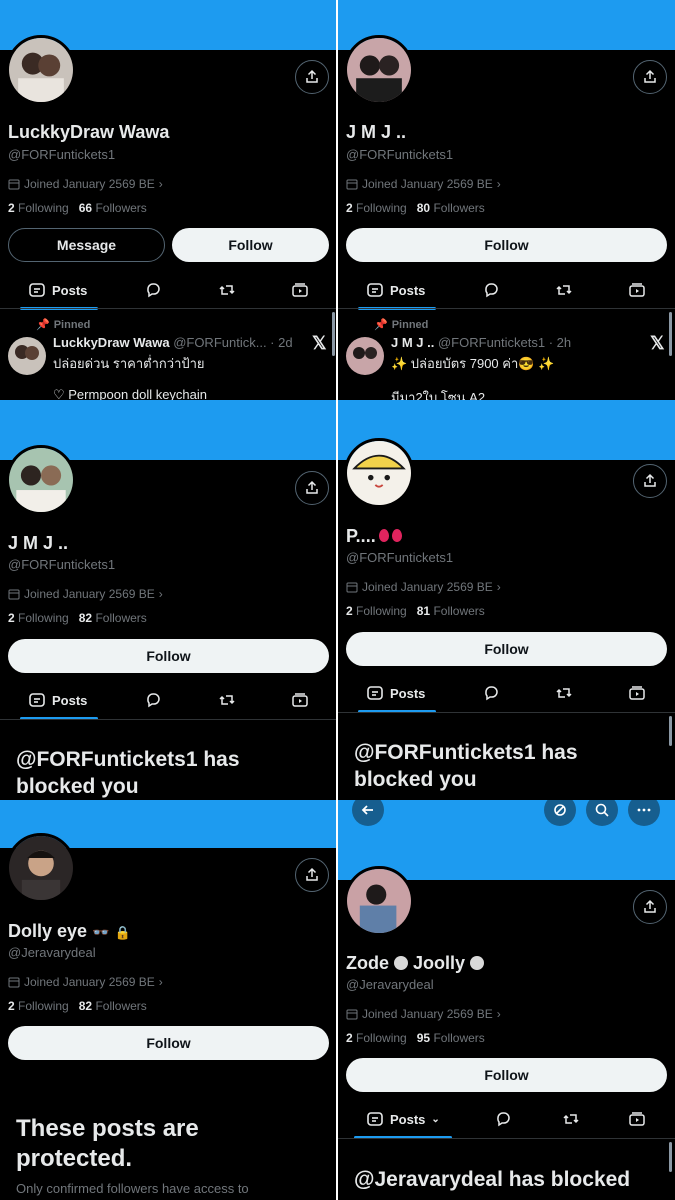 The image size is (675, 1200). What do you see at coordinates (43, 325) in the screenshot?
I see `pin-icon: 📌` at bounding box center [43, 325].